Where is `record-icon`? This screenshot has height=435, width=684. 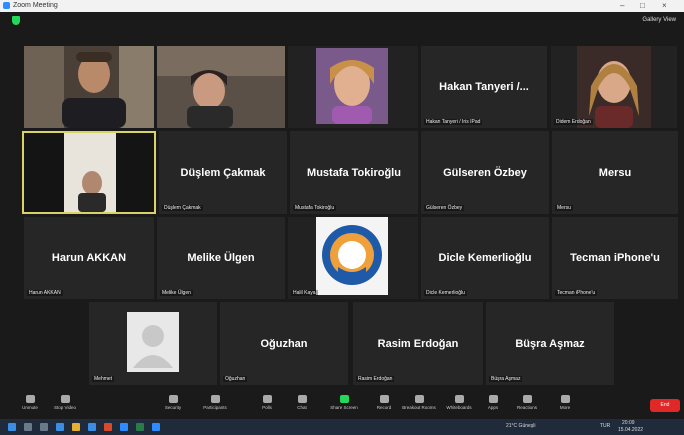
record-icon is located at coordinates (384, 399).